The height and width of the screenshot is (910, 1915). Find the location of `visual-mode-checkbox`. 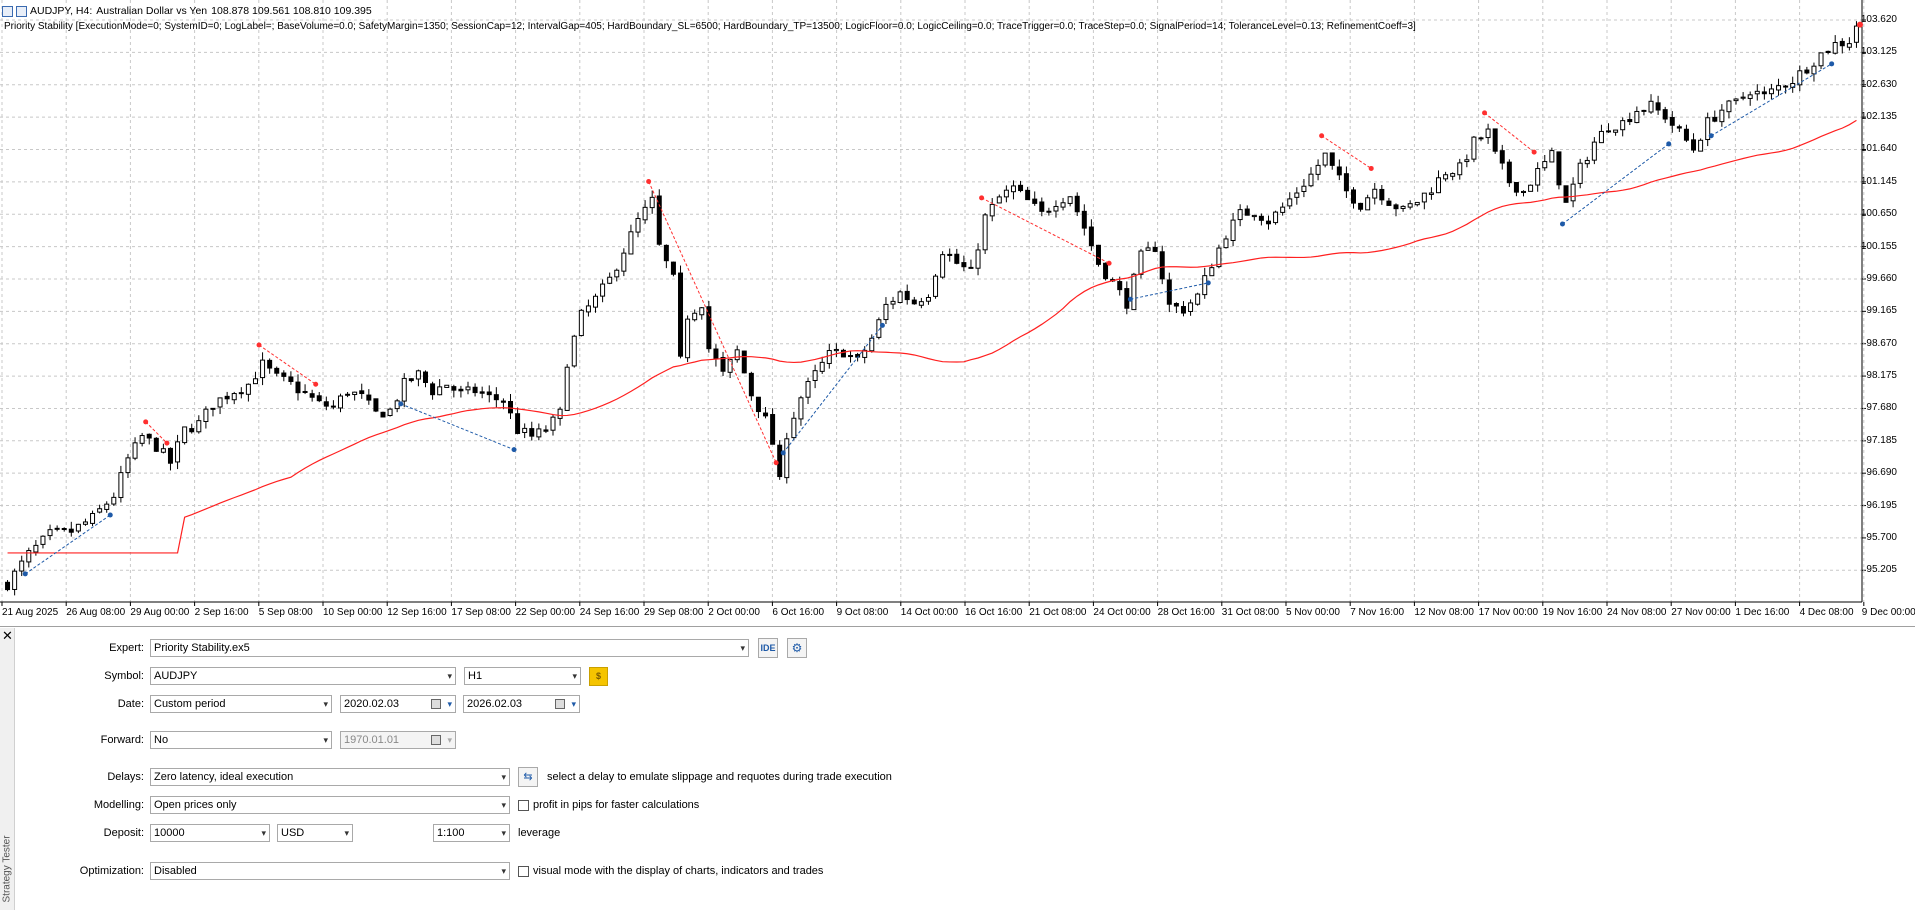

visual-mode-checkbox is located at coordinates (523, 871).